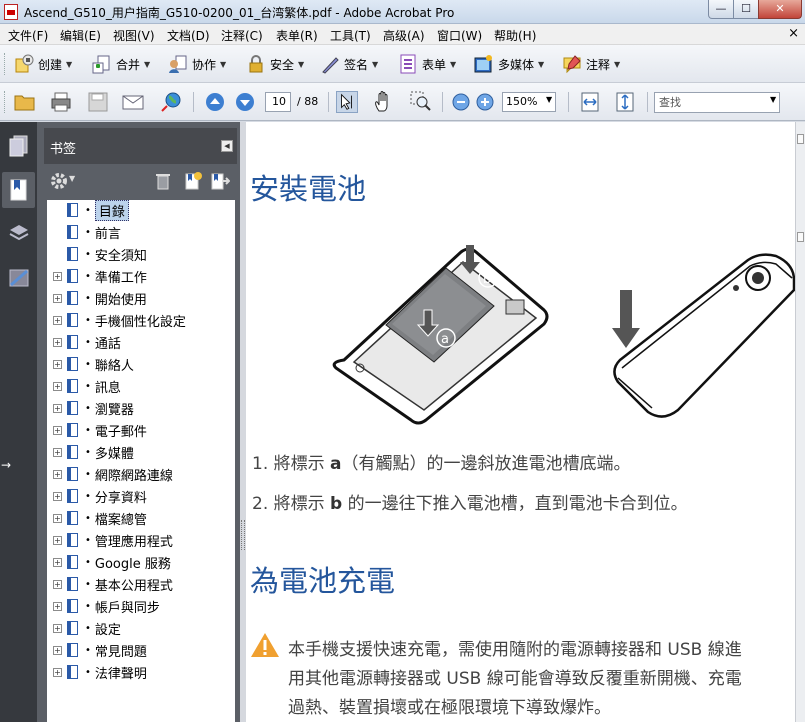 The image size is (805, 722). I want to click on marquee-zoom-icon, so click(421, 102).